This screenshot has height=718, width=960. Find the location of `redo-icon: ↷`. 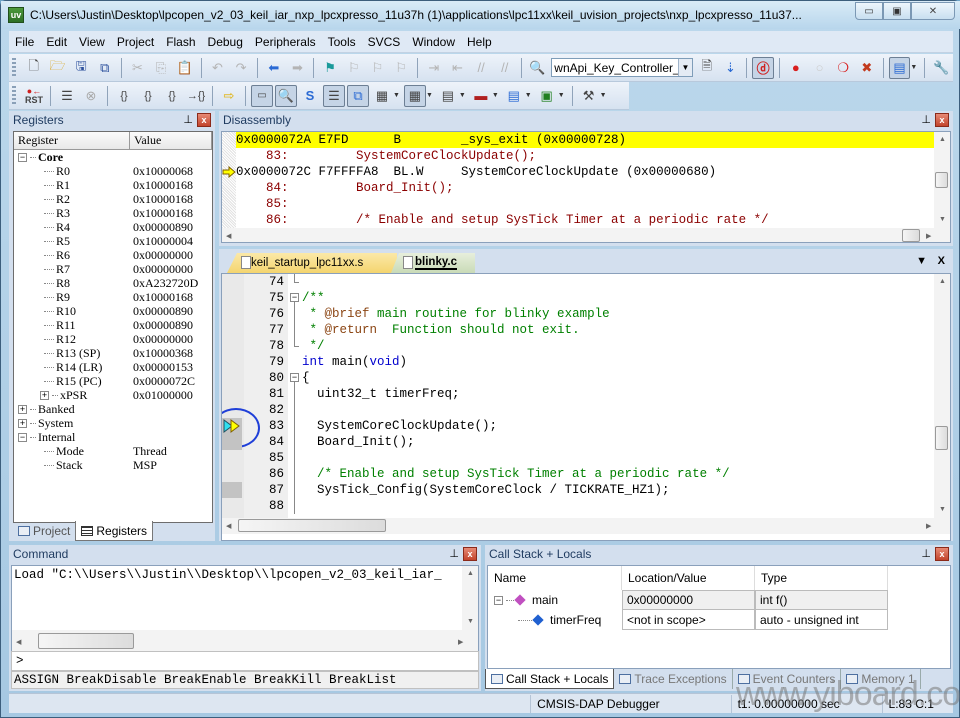

redo-icon: ↷ is located at coordinates (241, 68).